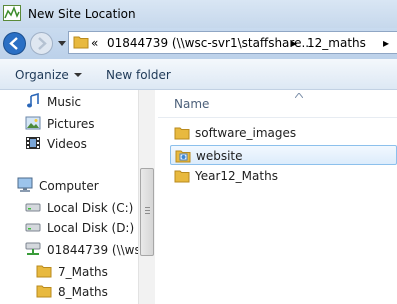  I want to click on breadcrumb-current: 12_maths, so click(336, 43).